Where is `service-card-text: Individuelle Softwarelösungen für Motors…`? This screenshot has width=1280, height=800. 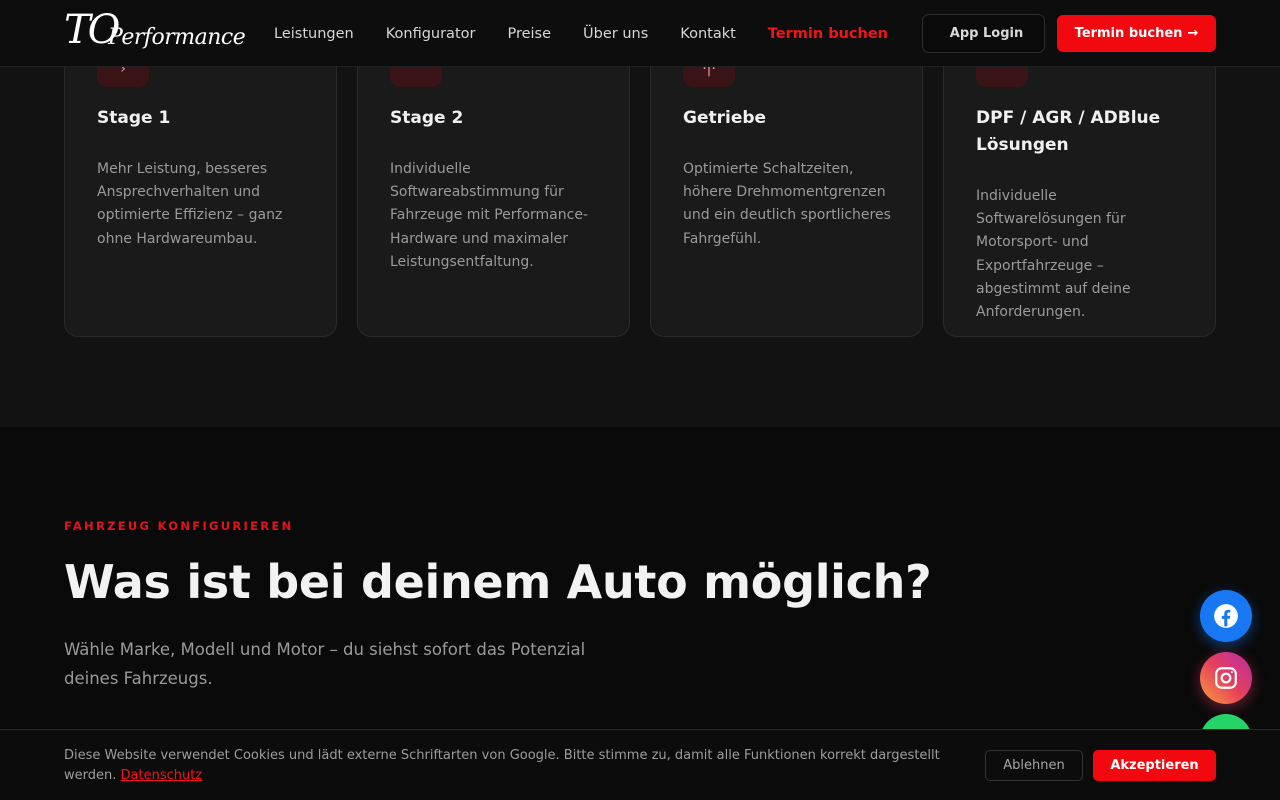 service-card-text: Individuelle Softwarelösungen für Motors… is located at coordinates (1053, 254).